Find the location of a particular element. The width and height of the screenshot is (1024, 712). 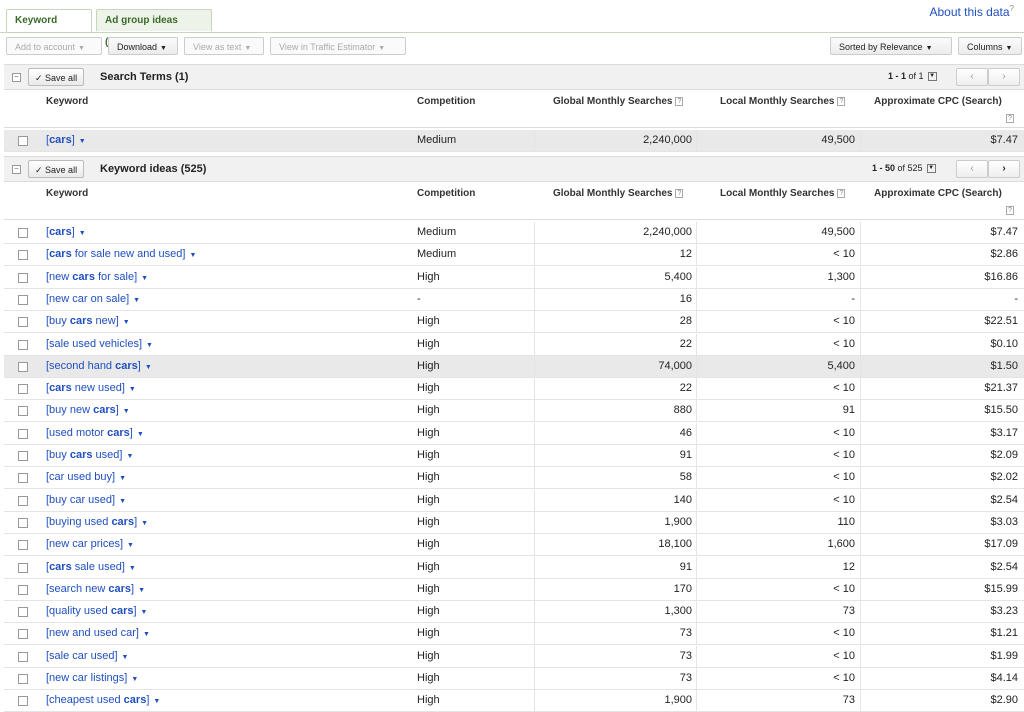

keyword-link: [sale car used] ▼ is located at coordinates (87, 656).